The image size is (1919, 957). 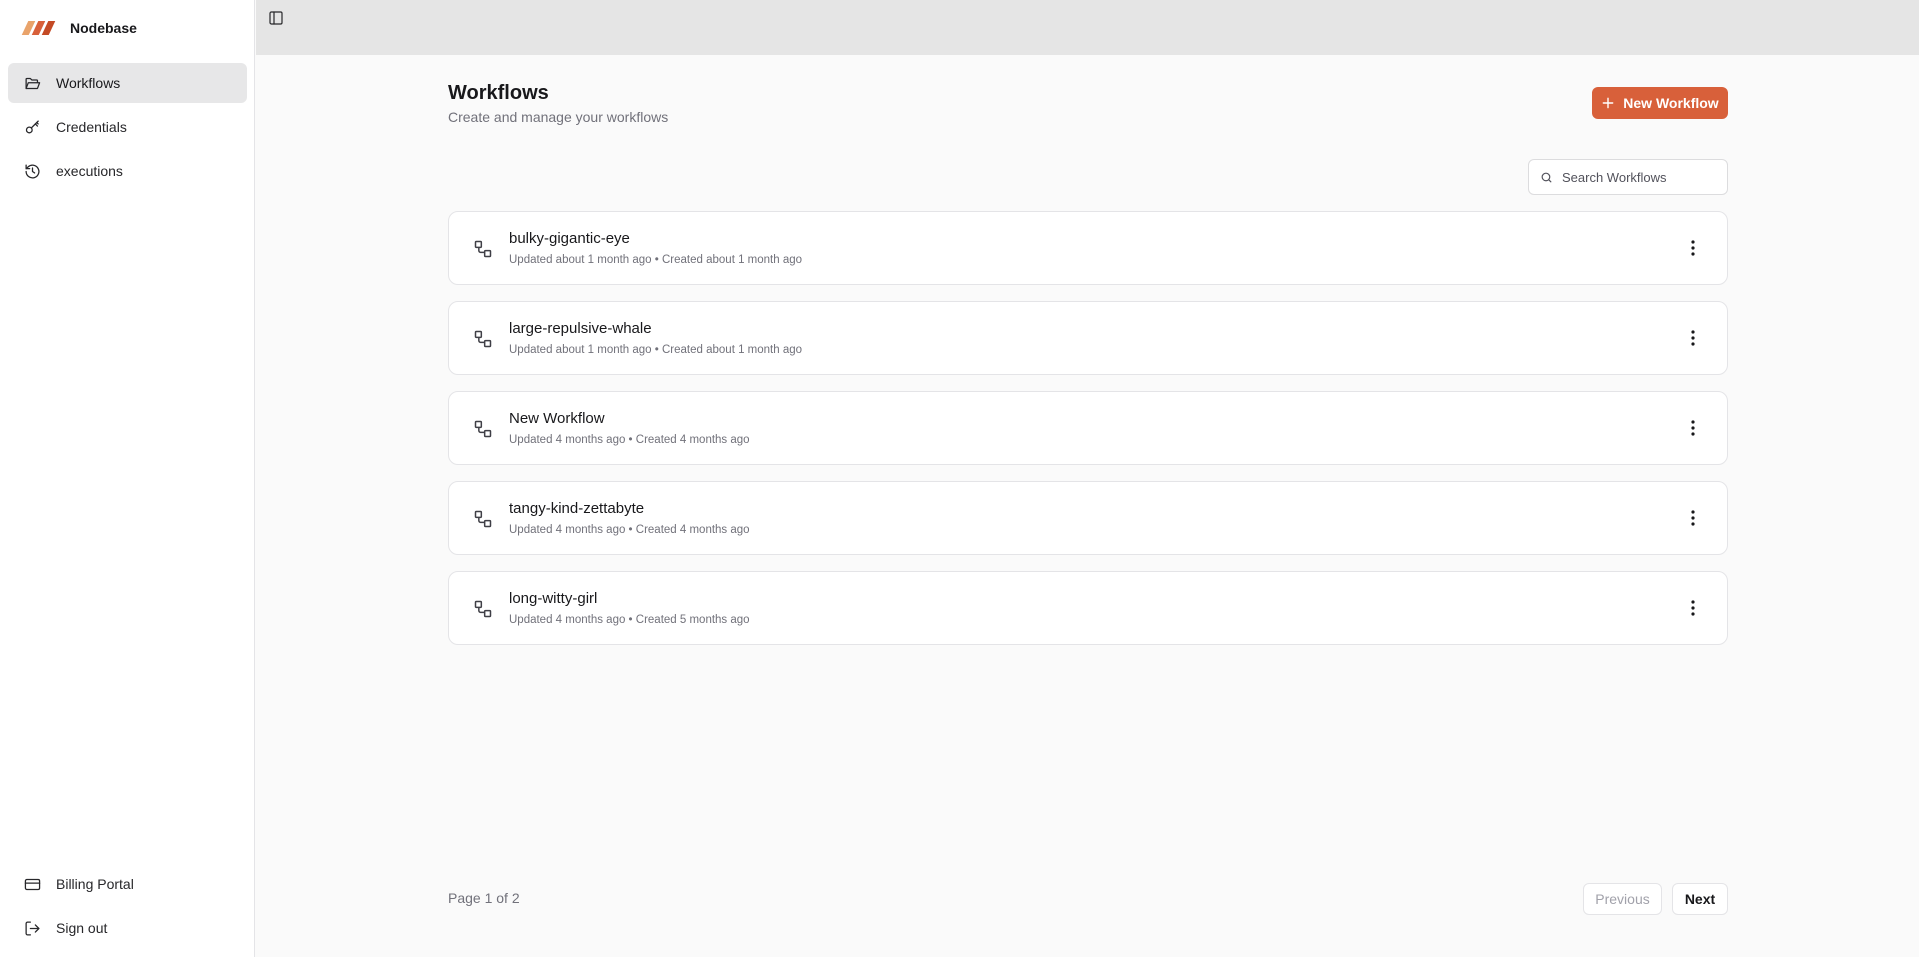 I want to click on sign-out-button: Sign out, so click(x=127, y=928).